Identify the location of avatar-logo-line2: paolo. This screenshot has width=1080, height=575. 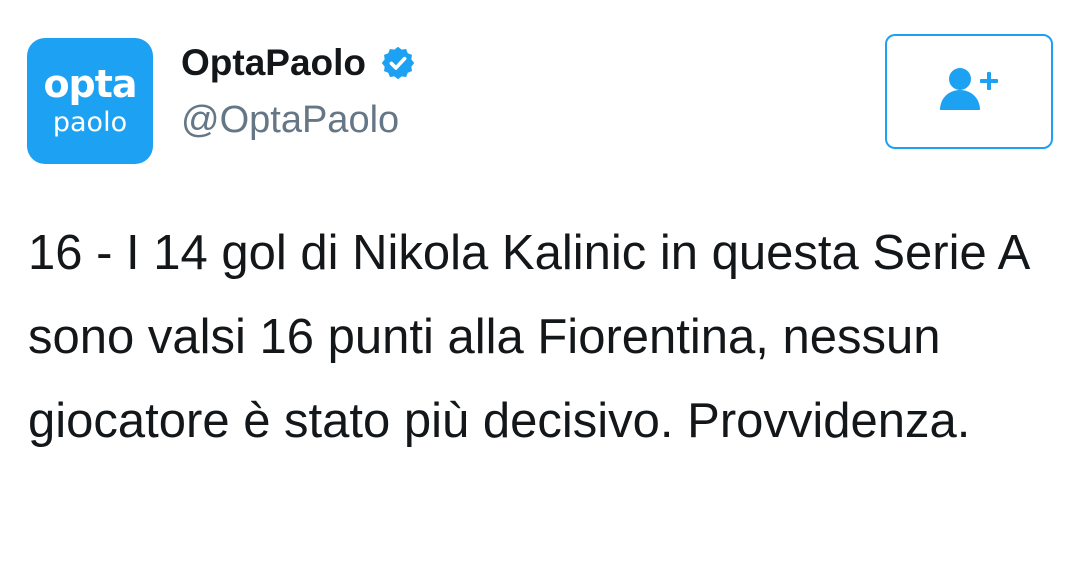
(90, 122).